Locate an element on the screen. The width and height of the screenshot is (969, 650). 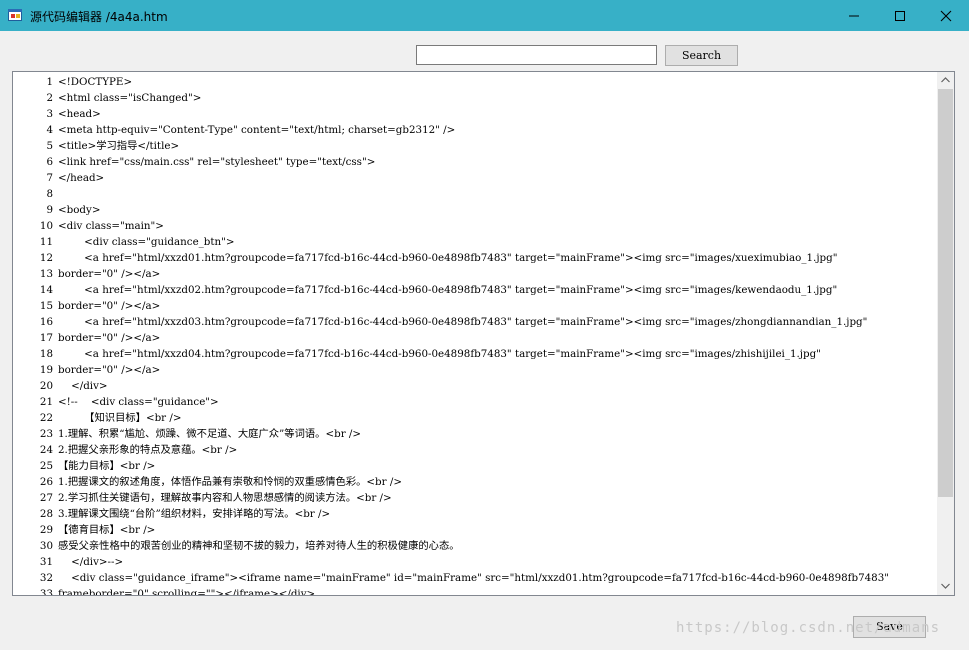
title-bar: 源代码编辑器 /4a4a.htm is located at coordinates (484, 15).